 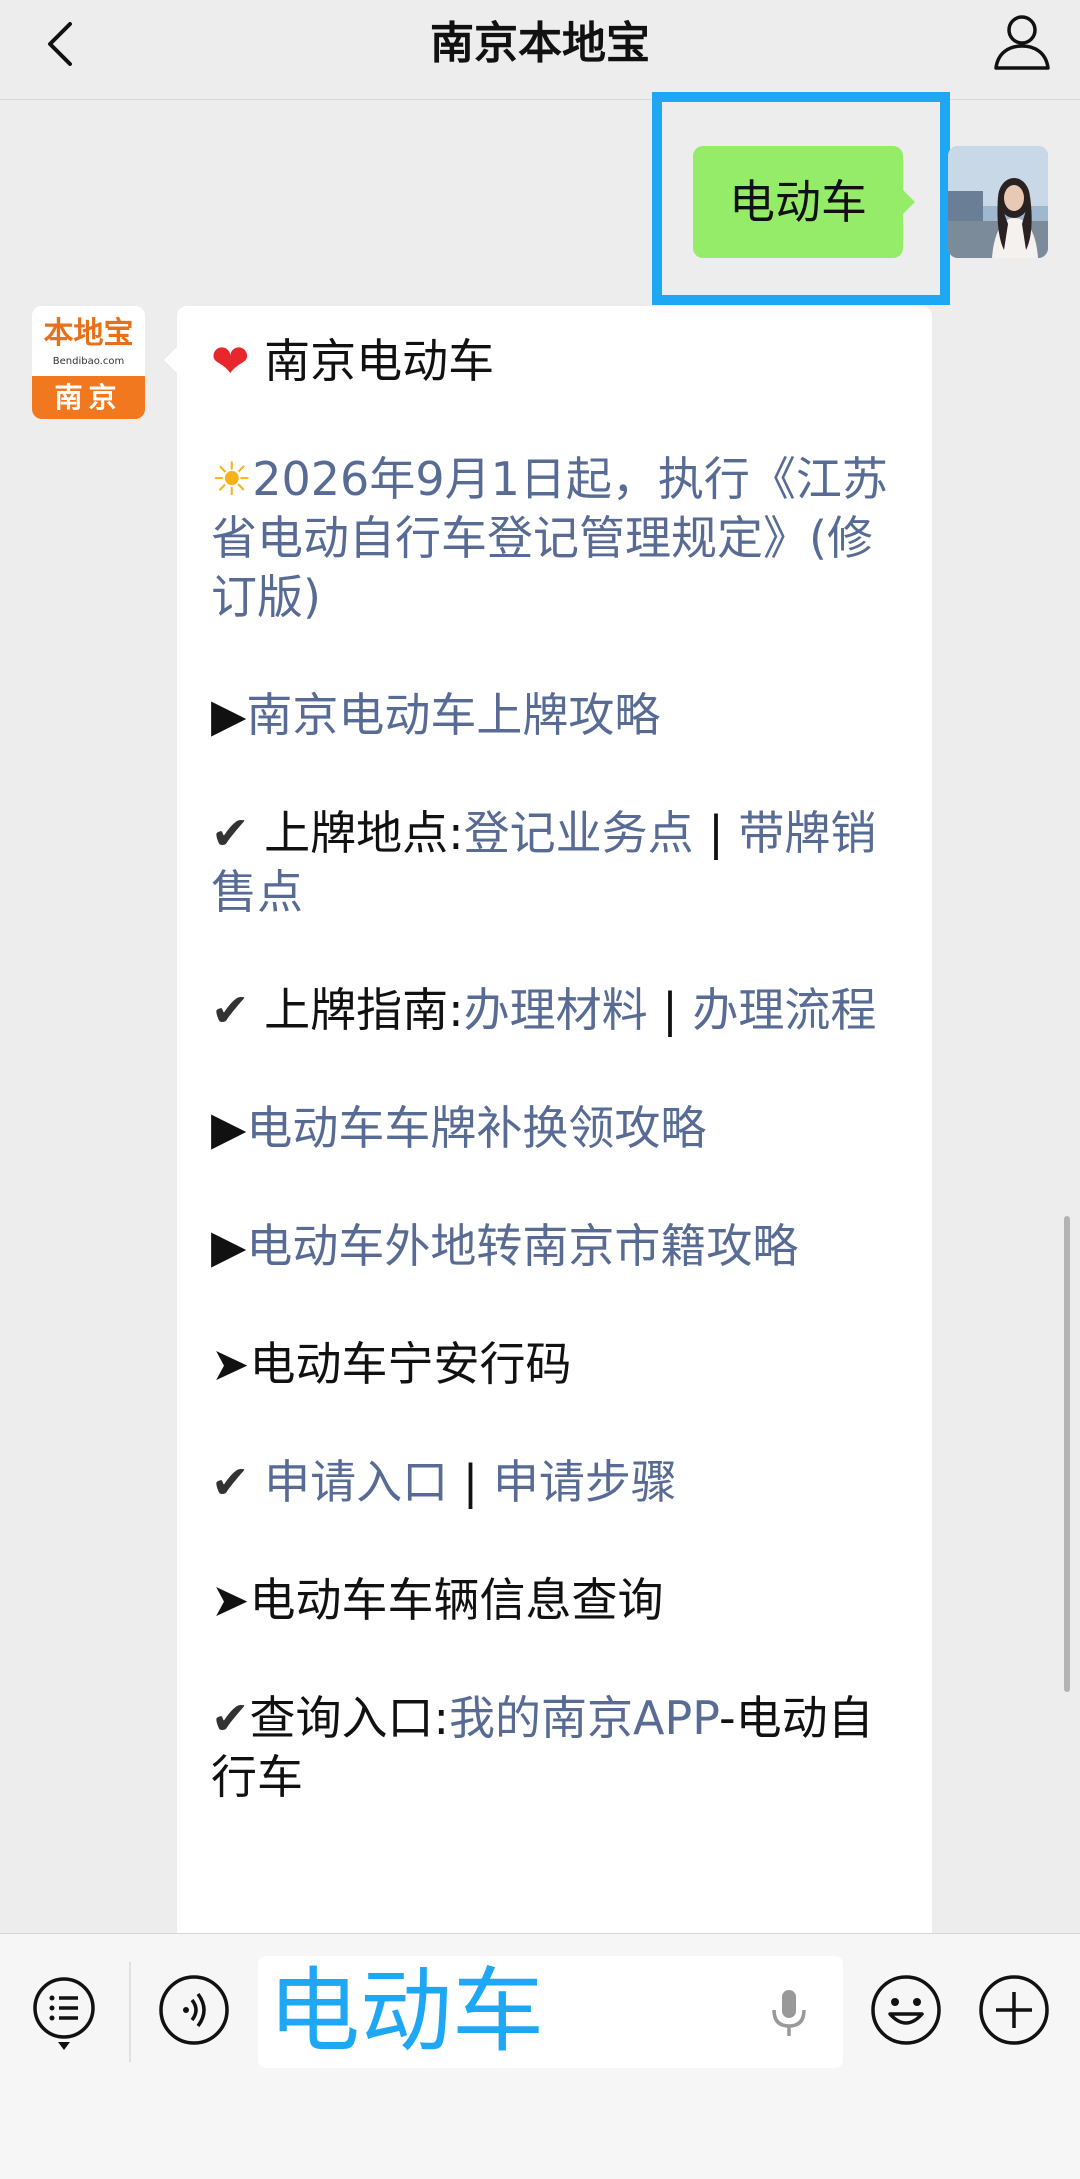 What do you see at coordinates (579, 833) in the screenshot?
I see `register-points-link: 登记业务点` at bounding box center [579, 833].